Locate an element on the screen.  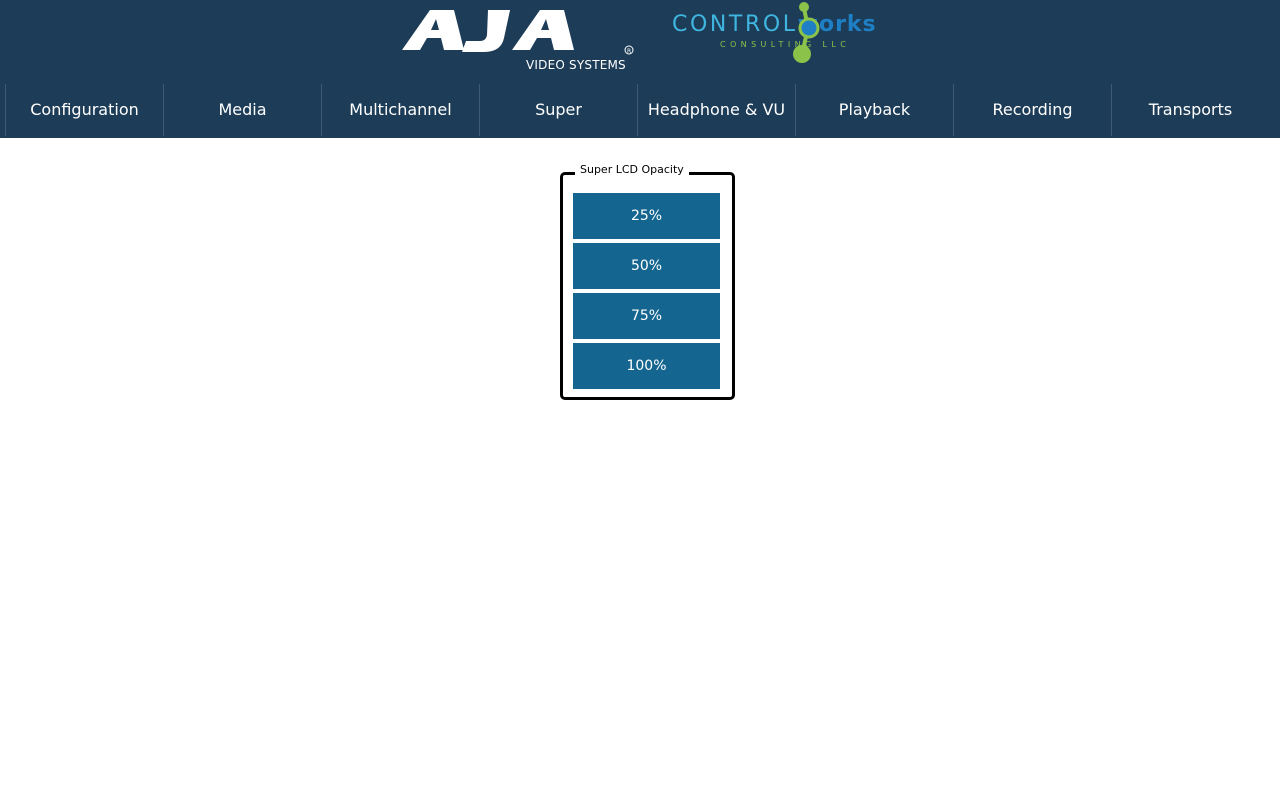
aja-subtitle: VIDEO SYSTEMS is located at coordinates (576, 65).